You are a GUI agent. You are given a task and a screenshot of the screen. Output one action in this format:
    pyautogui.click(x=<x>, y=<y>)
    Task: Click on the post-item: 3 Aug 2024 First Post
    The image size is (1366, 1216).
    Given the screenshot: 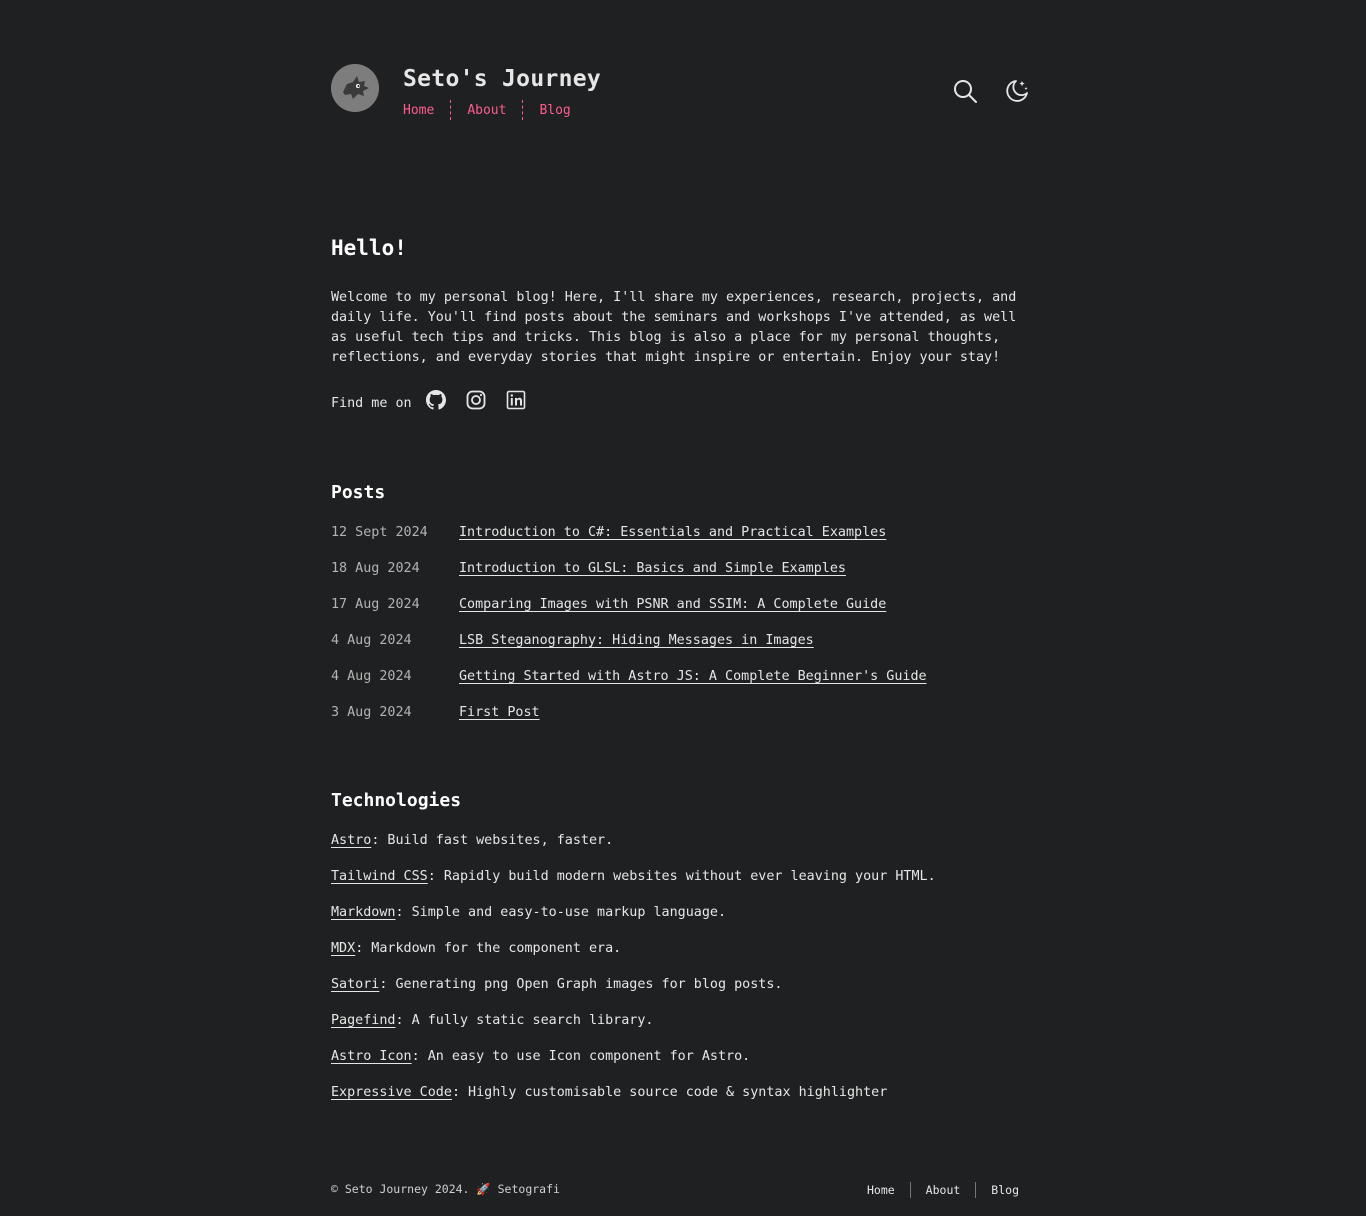 What is the action you would take?
    pyautogui.click(x=629, y=721)
    